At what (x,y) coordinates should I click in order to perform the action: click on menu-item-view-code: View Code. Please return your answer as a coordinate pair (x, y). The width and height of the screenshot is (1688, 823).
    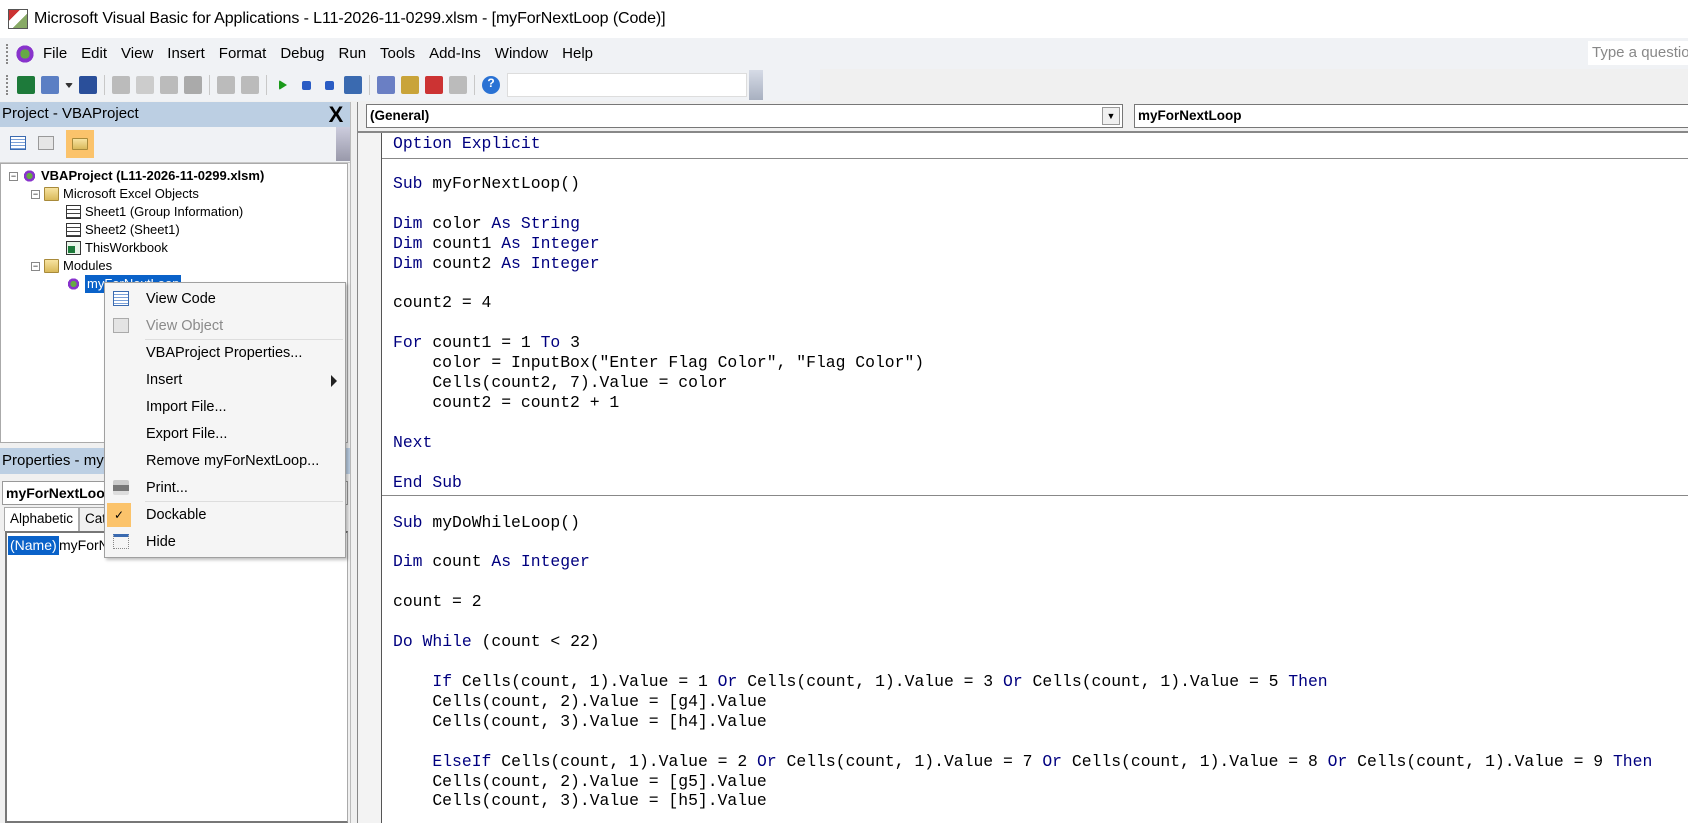
    Looking at the image, I should click on (225, 299).